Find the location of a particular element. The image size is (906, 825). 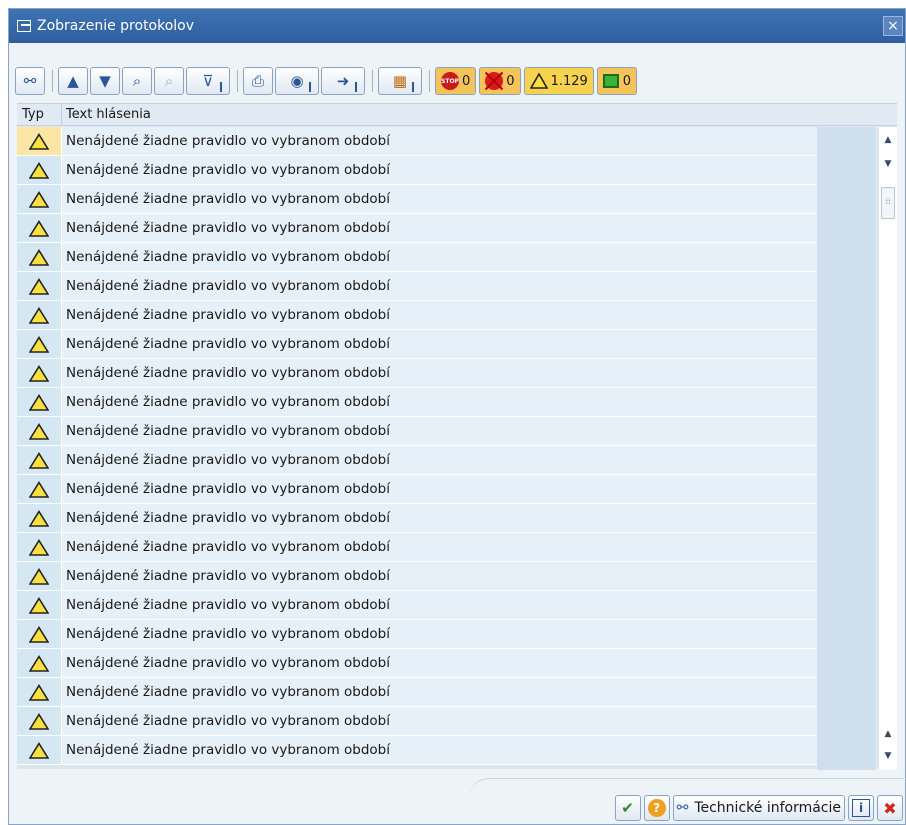

confirm-button: ✔ is located at coordinates (627, 808).